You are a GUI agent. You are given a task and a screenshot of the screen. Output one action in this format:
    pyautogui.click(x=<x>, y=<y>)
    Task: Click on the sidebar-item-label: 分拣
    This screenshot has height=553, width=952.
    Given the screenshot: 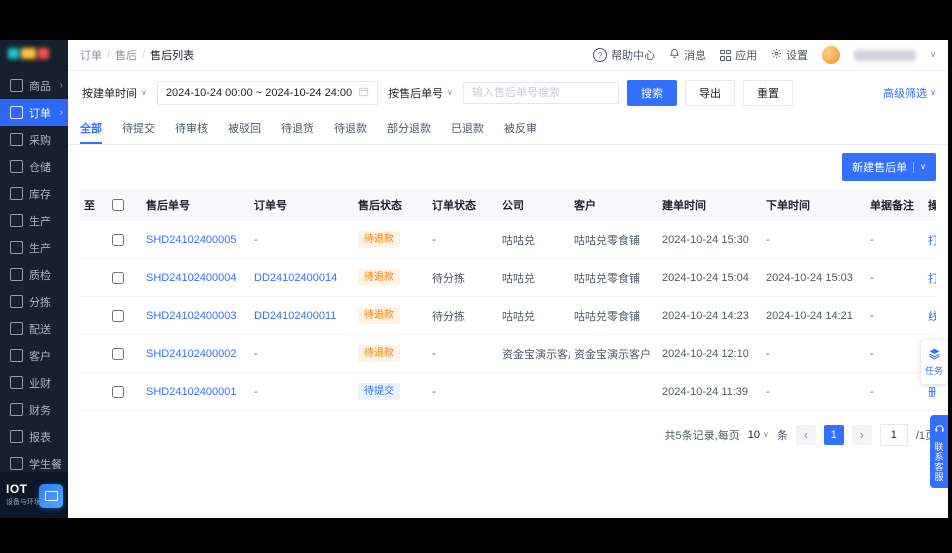 What is the action you would take?
    pyautogui.click(x=40, y=302)
    